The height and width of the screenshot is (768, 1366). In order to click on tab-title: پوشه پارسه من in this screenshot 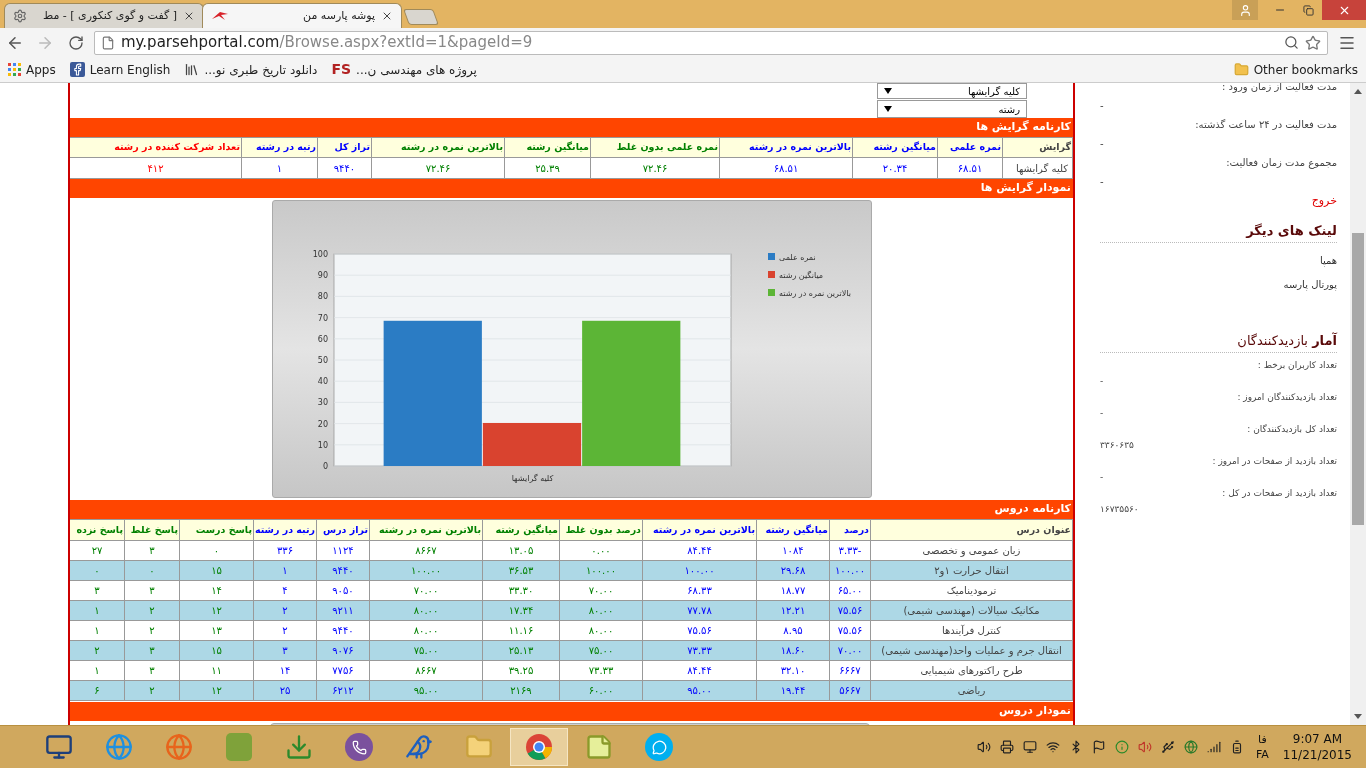, I will do `click(338, 15)`.